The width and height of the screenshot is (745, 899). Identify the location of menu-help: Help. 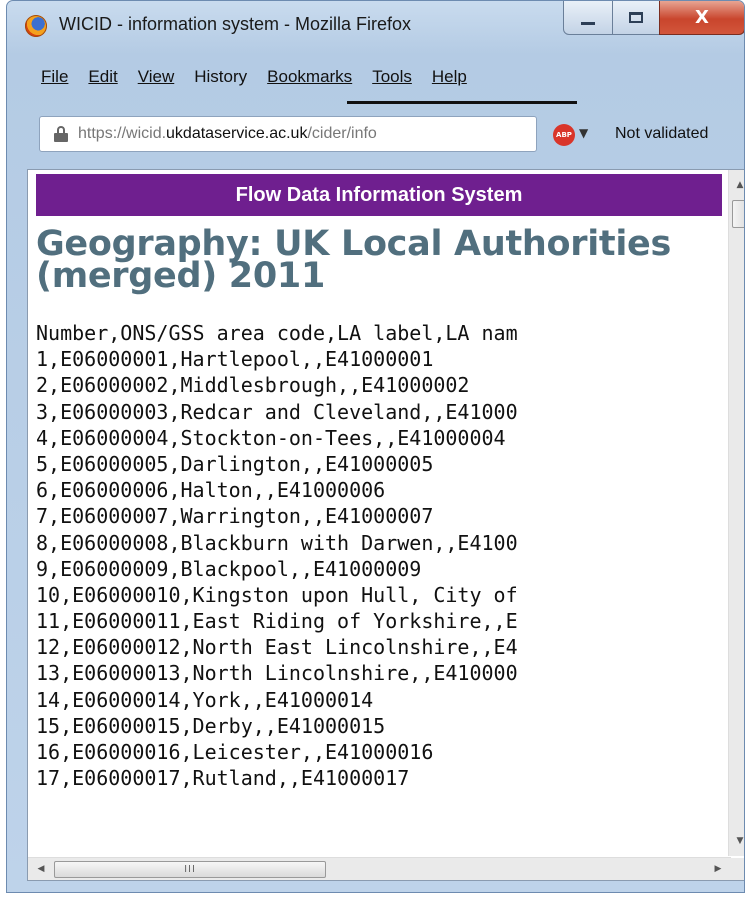
(449, 79).